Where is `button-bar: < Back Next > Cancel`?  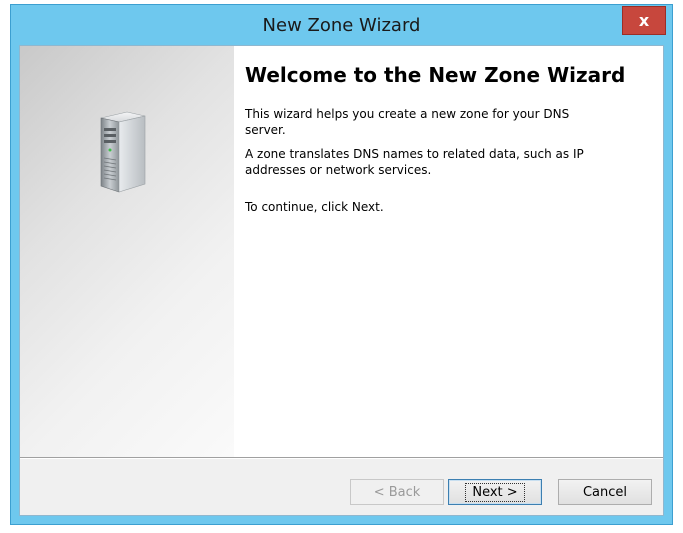 button-bar: < Back Next > Cancel is located at coordinates (341, 487).